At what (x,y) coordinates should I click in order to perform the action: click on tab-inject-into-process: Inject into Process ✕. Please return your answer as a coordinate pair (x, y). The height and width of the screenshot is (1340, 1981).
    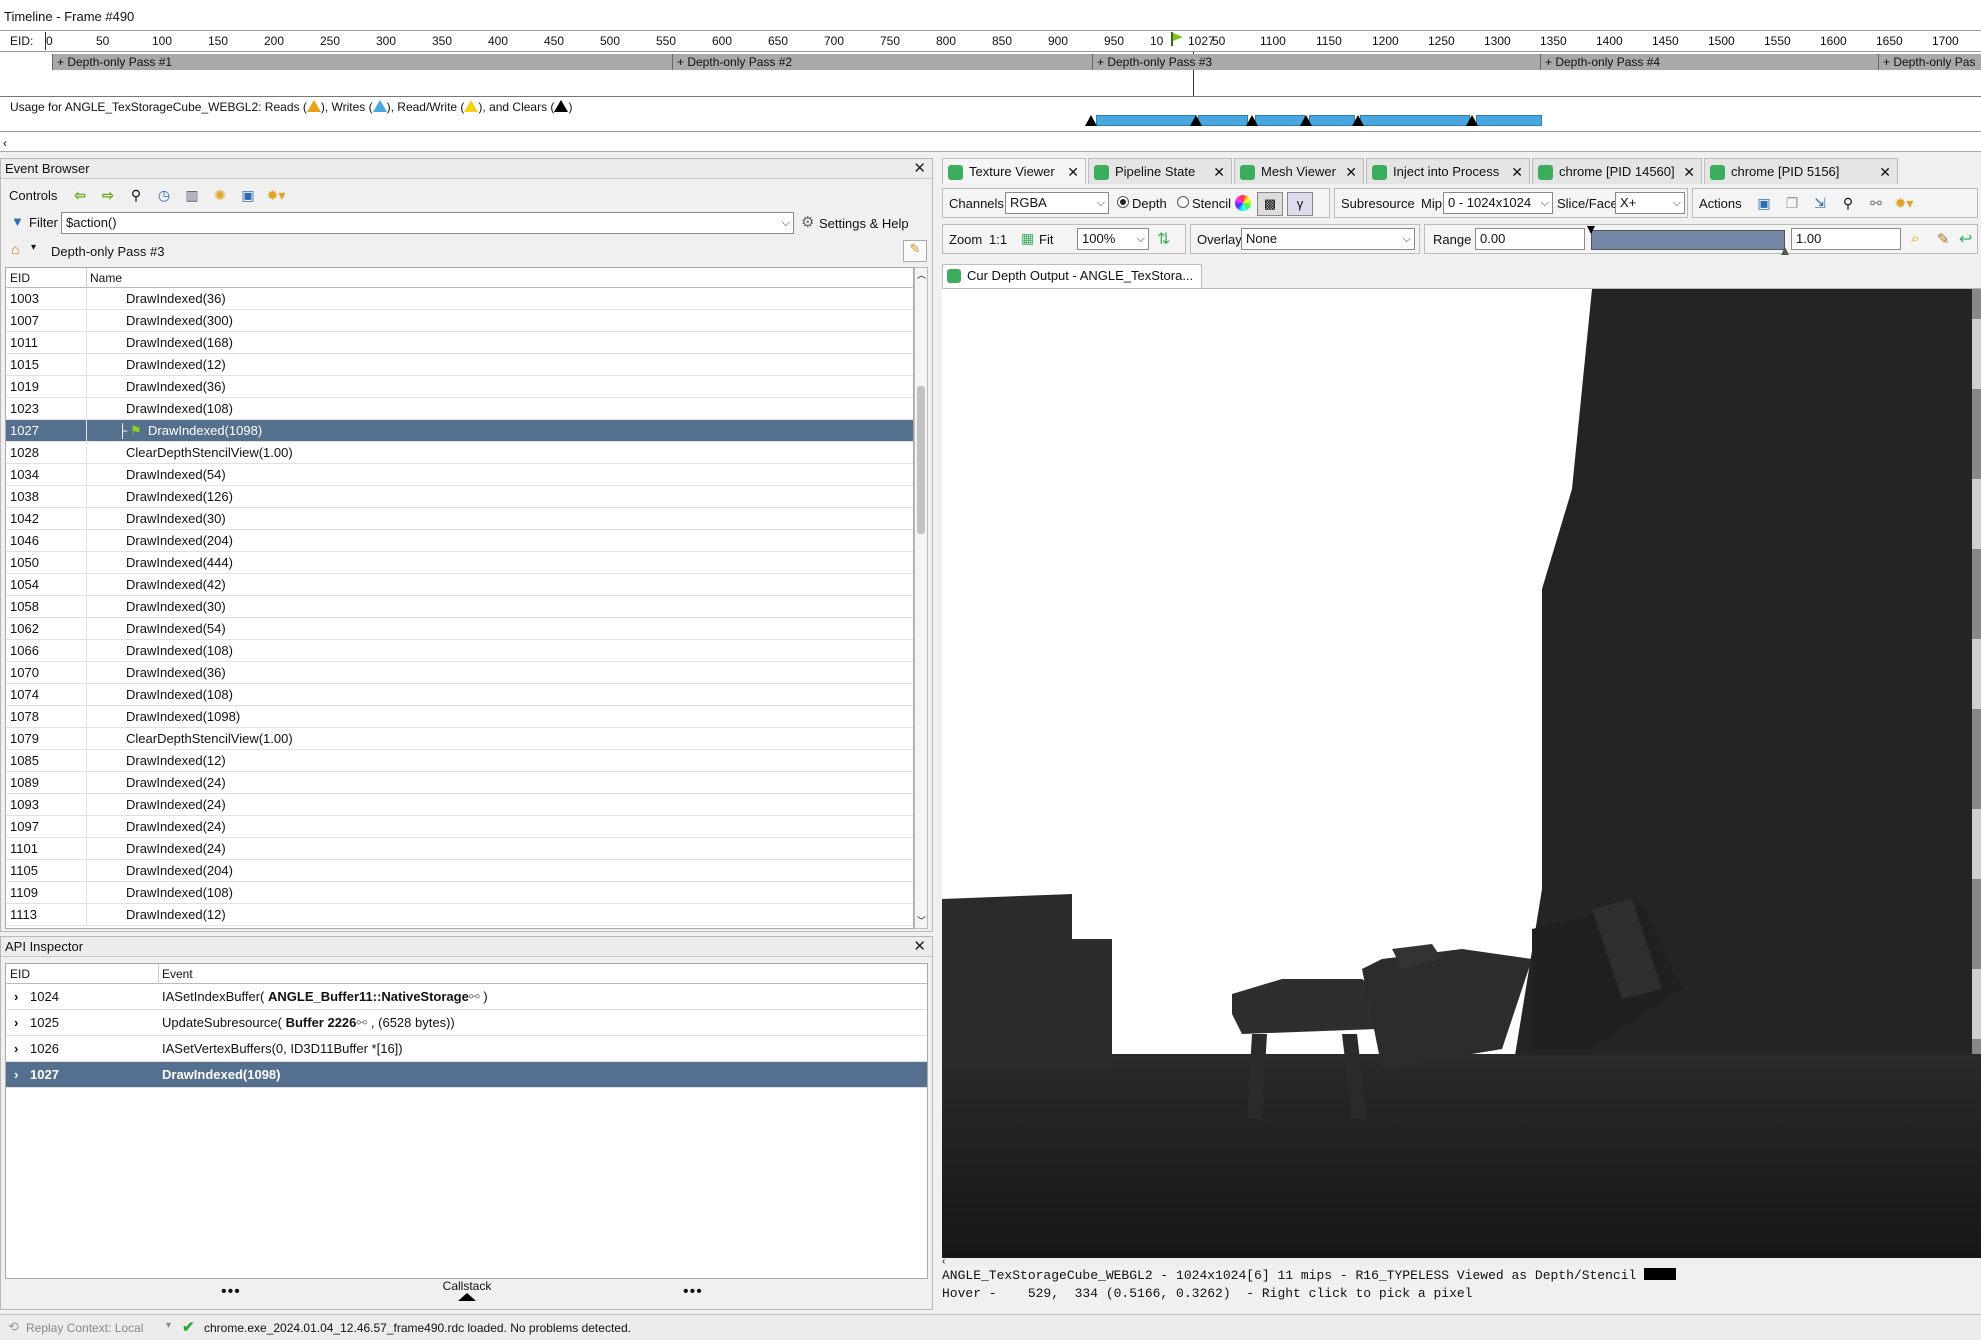
    Looking at the image, I should click on (1448, 171).